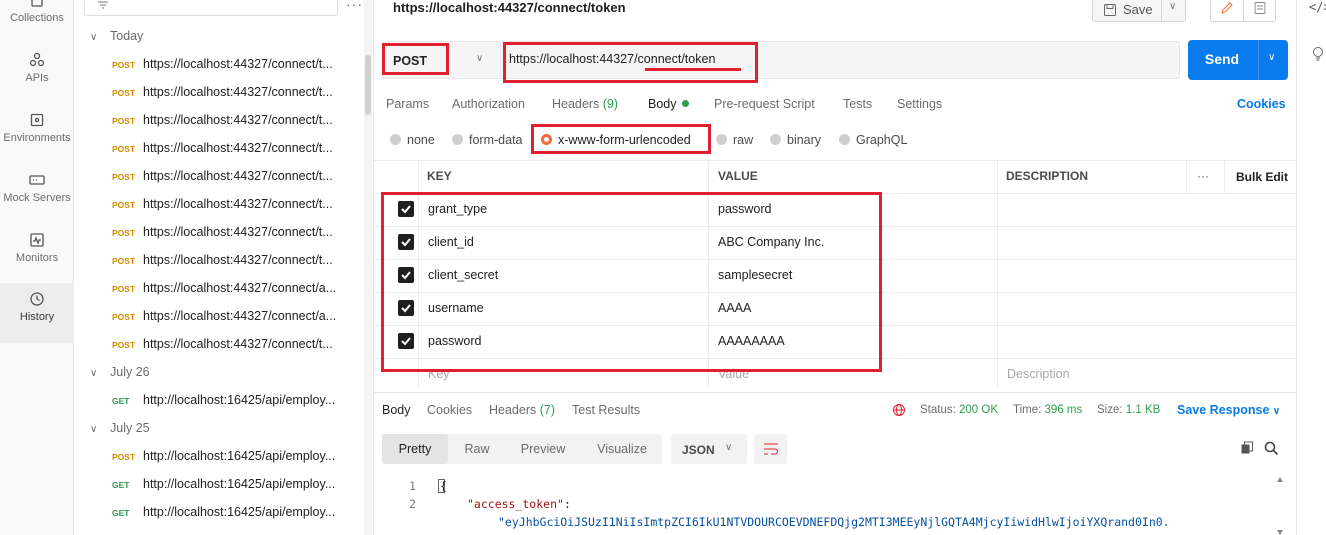 The height and width of the screenshot is (535, 1326). Describe the element at coordinates (415, 449) in the screenshot. I see `view-pretty: Pretty` at that location.